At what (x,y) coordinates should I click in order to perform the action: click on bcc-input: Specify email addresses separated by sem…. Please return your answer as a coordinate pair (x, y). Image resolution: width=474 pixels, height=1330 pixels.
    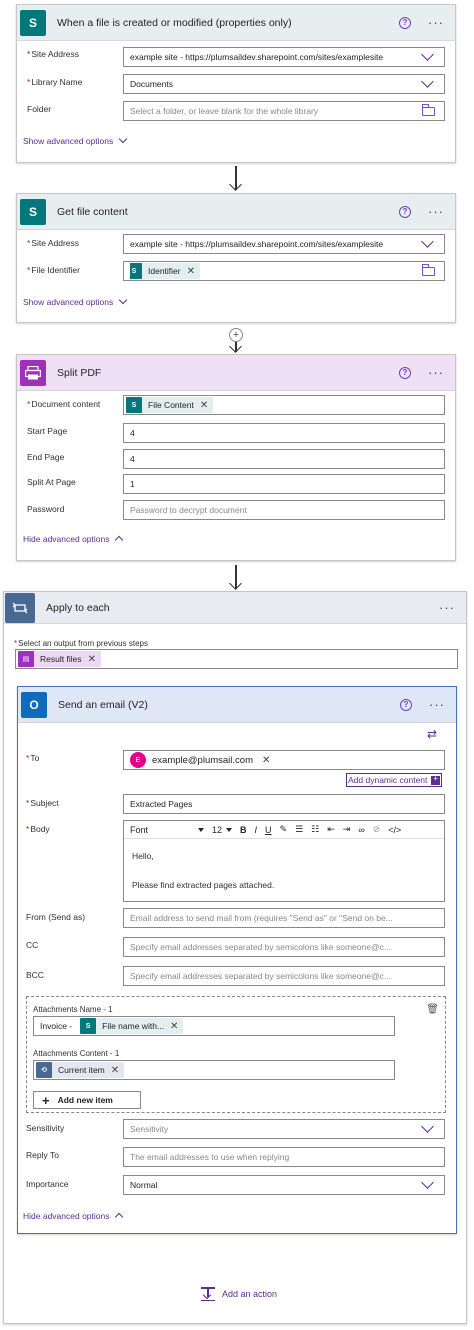
    Looking at the image, I should click on (284, 976).